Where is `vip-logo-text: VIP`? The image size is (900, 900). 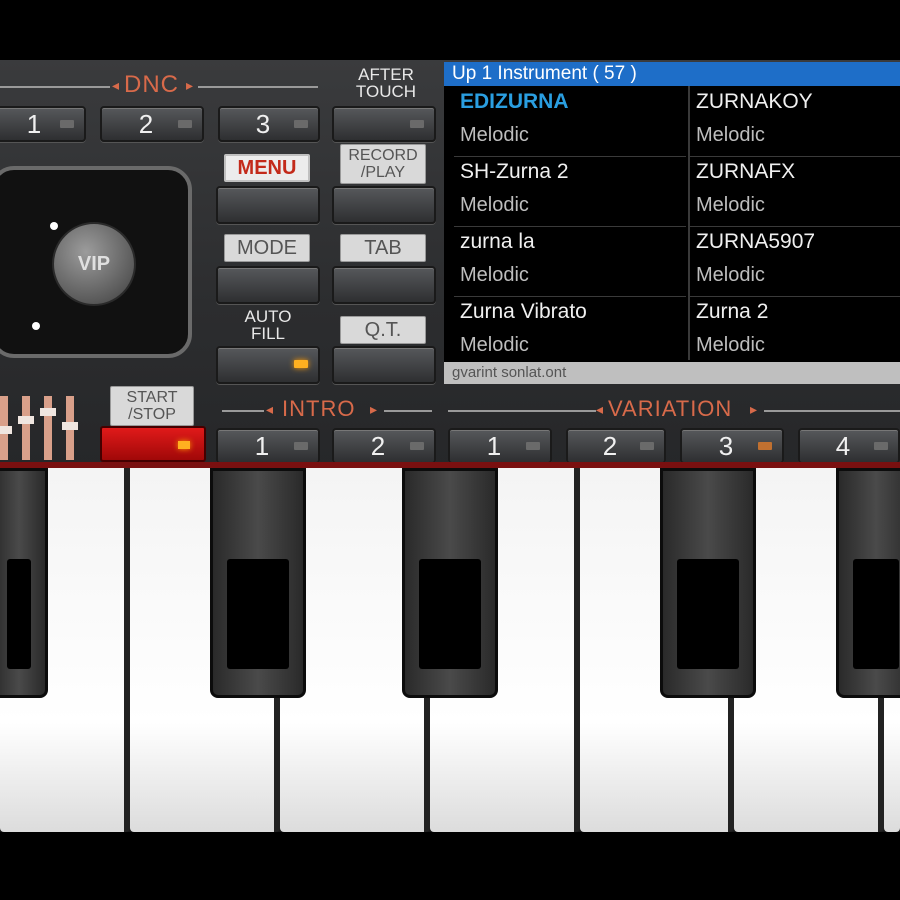
vip-logo-text: VIP is located at coordinates (94, 263).